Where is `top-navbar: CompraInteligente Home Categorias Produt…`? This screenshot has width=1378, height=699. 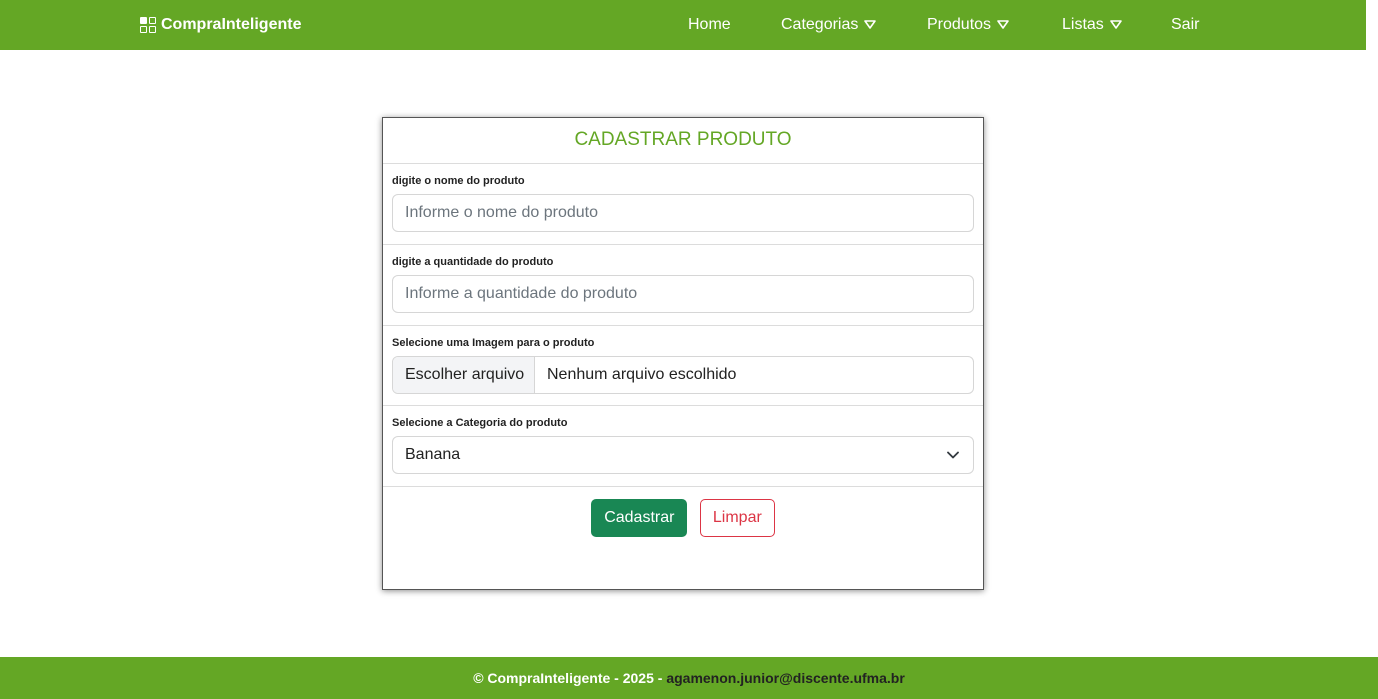 top-navbar: CompraInteligente Home Categorias Produt… is located at coordinates (683, 25).